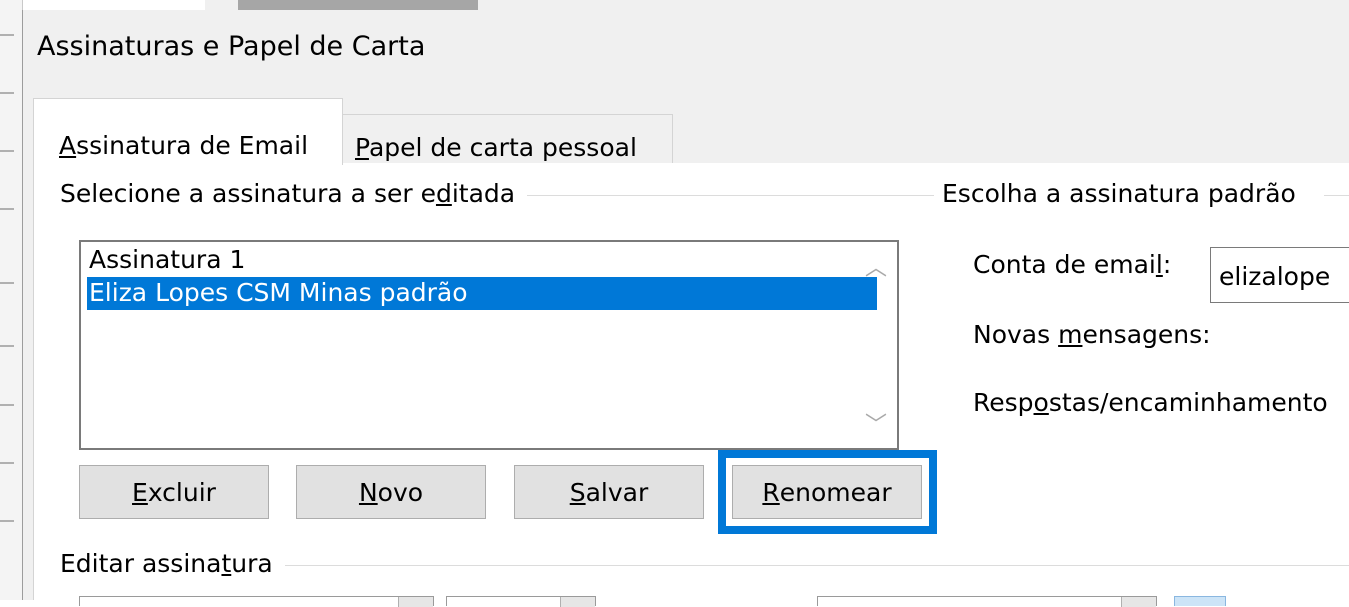 The image size is (1349, 607). I want to click on tab-personal-stationery-key: P, so click(362, 147).